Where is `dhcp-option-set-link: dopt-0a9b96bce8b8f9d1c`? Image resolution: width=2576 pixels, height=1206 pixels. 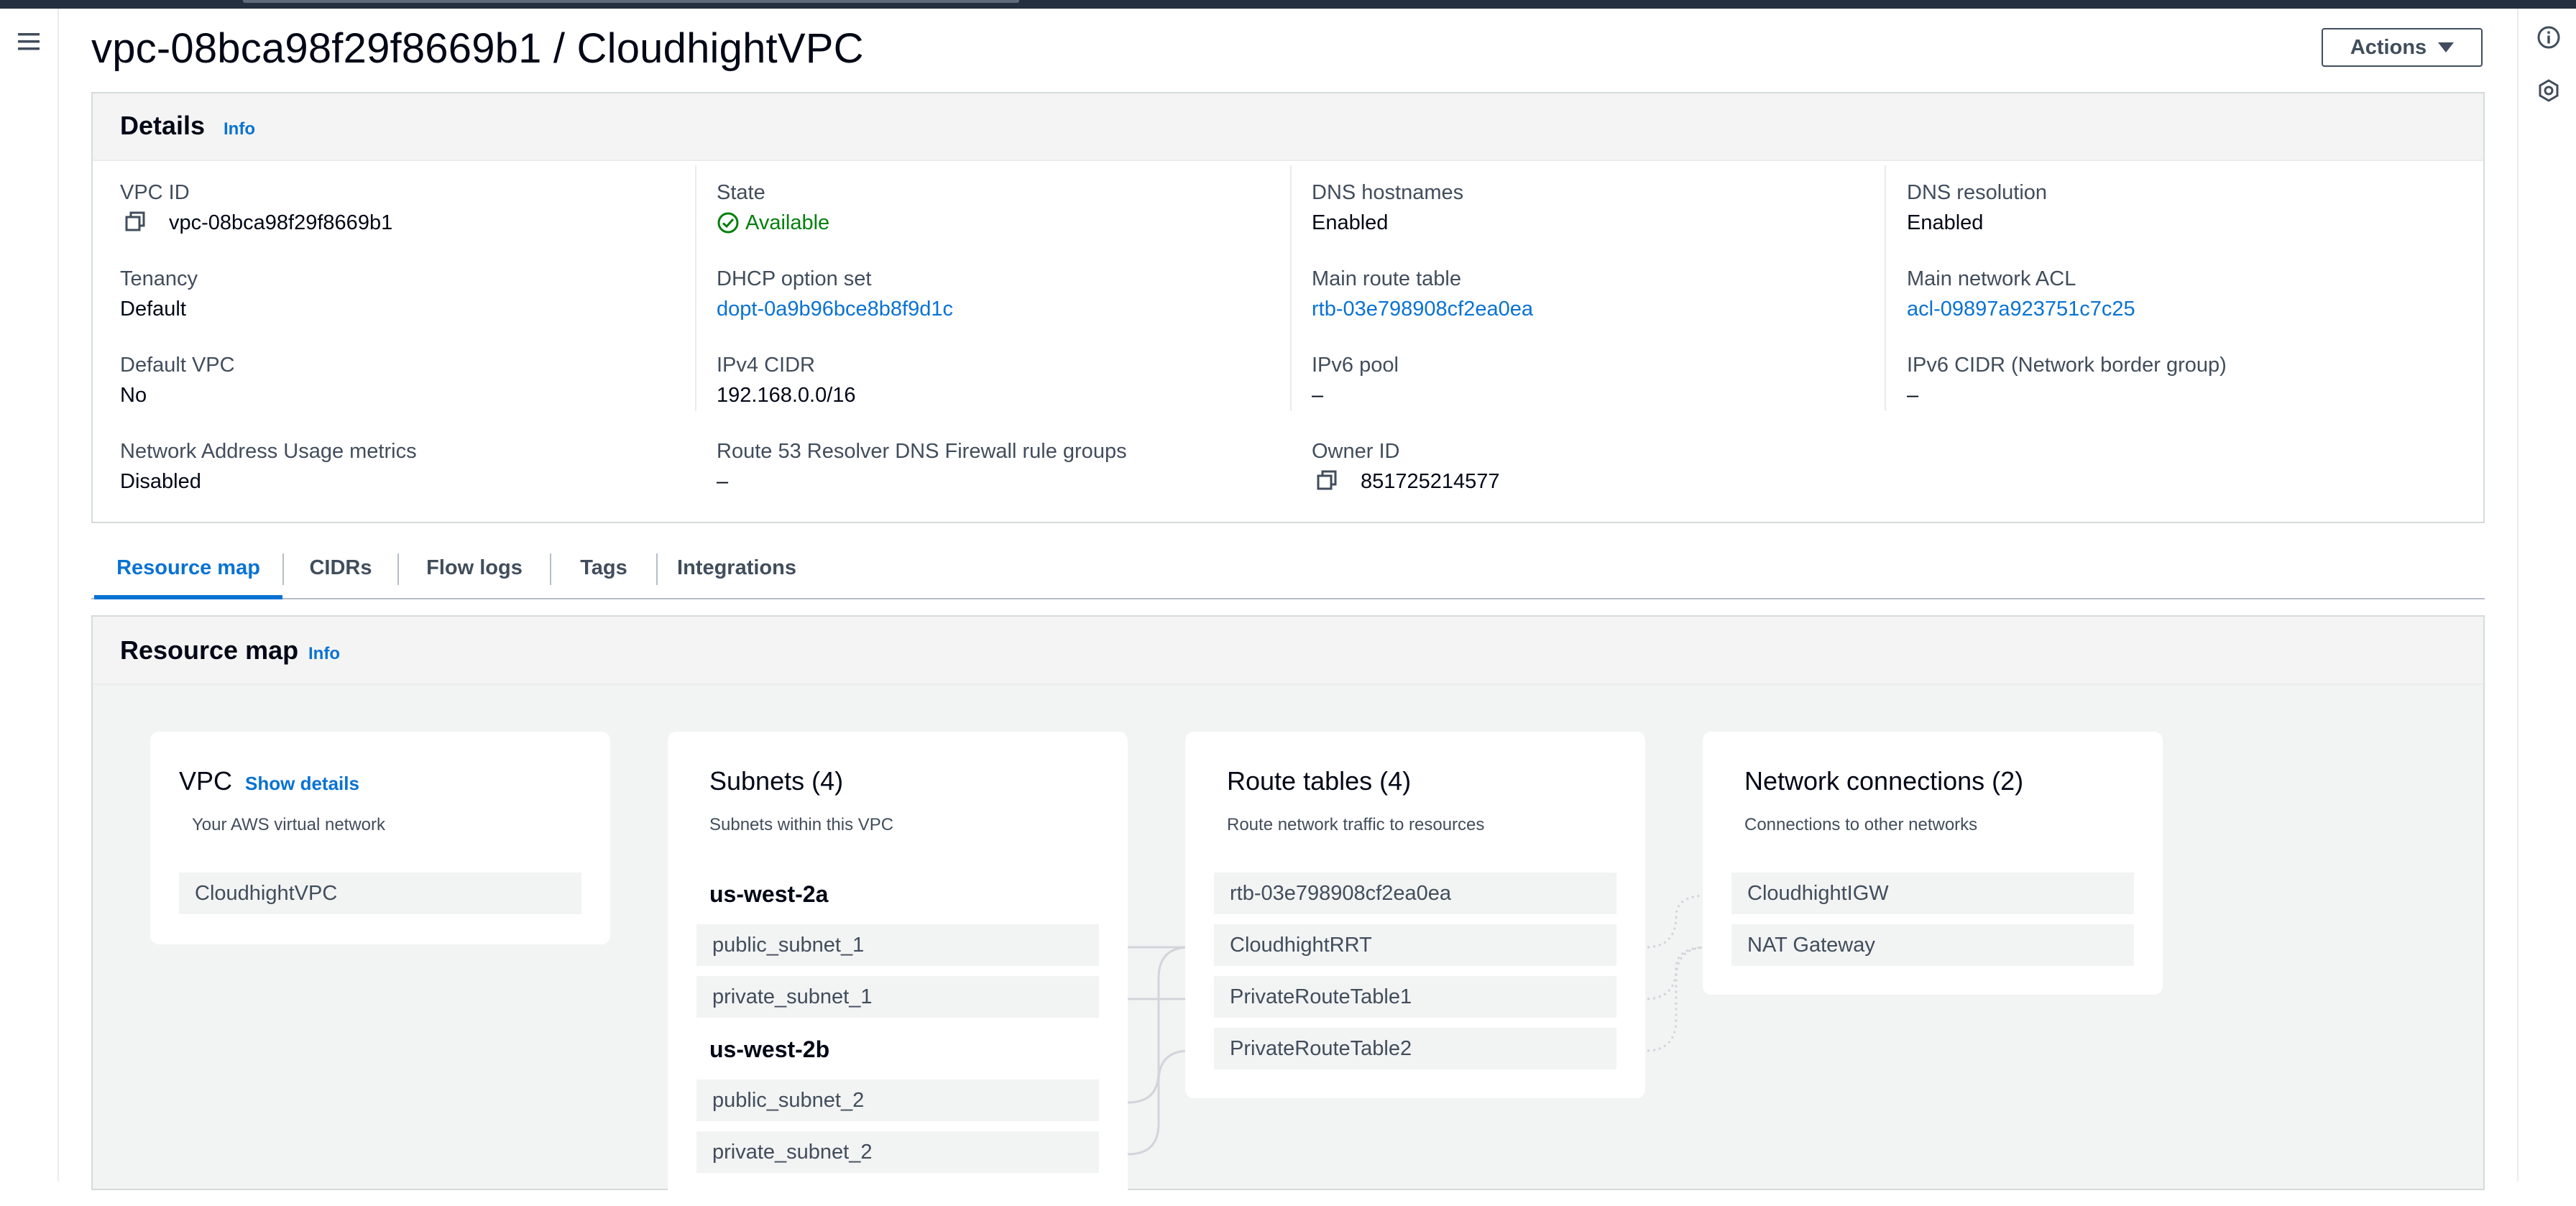 dhcp-option-set-link: dopt-0a9b96bce8b8f9d1c is located at coordinates (835, 309).